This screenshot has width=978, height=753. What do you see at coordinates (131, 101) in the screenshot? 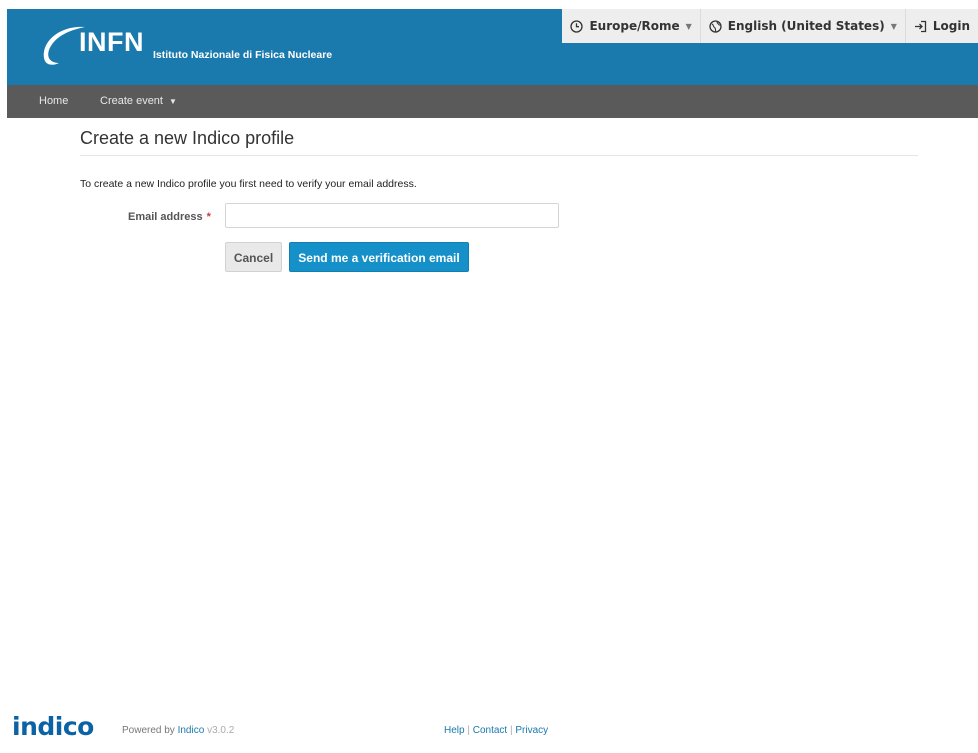
I see `nav-create-event-label: Create event` at bounding box center [131, 101].